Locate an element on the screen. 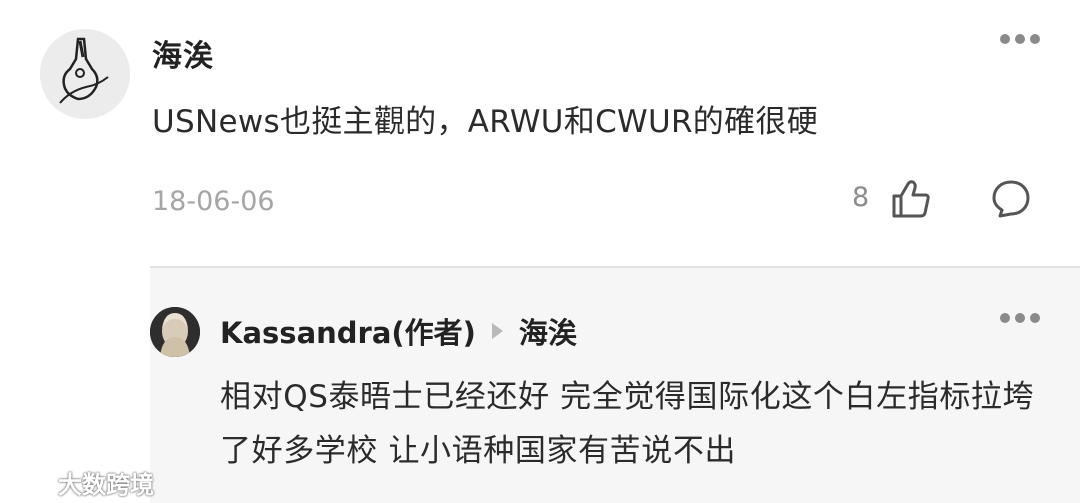 Image resolution: width=1080 pixels, height=503 pixels. comment-text: USNews也挺主觀的，ARWU和CWUR的確很硬 is located at coordinates (485, 122).